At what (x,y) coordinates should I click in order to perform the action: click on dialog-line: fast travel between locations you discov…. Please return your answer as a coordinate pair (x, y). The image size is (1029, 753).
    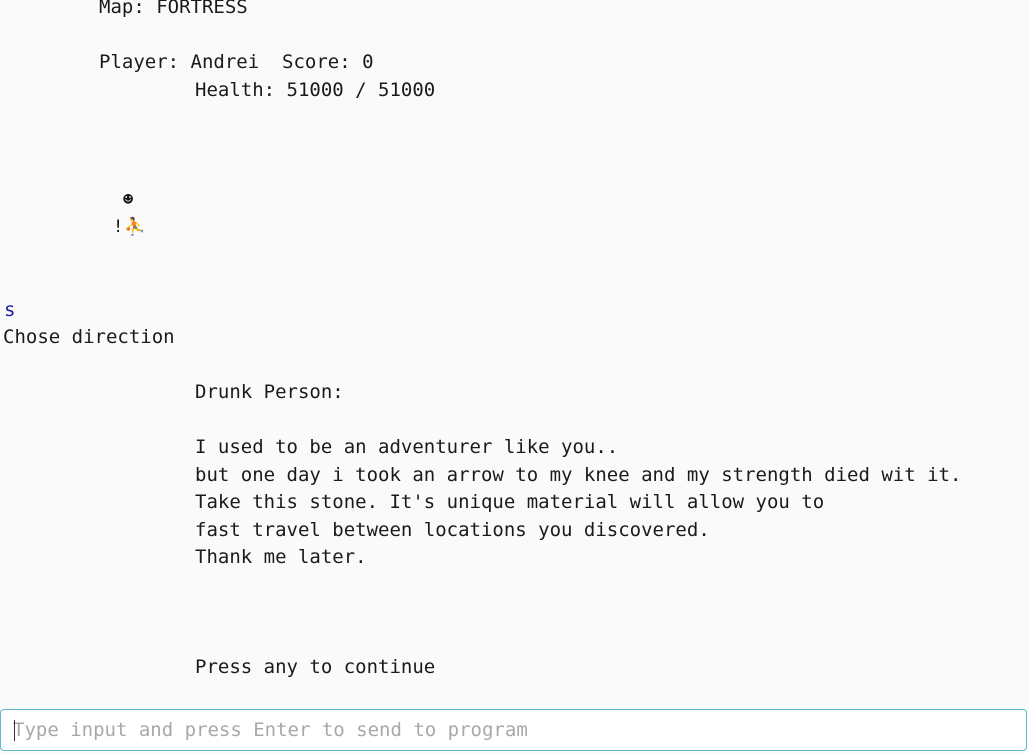
    Looking at the image, I should click on (452, 530).